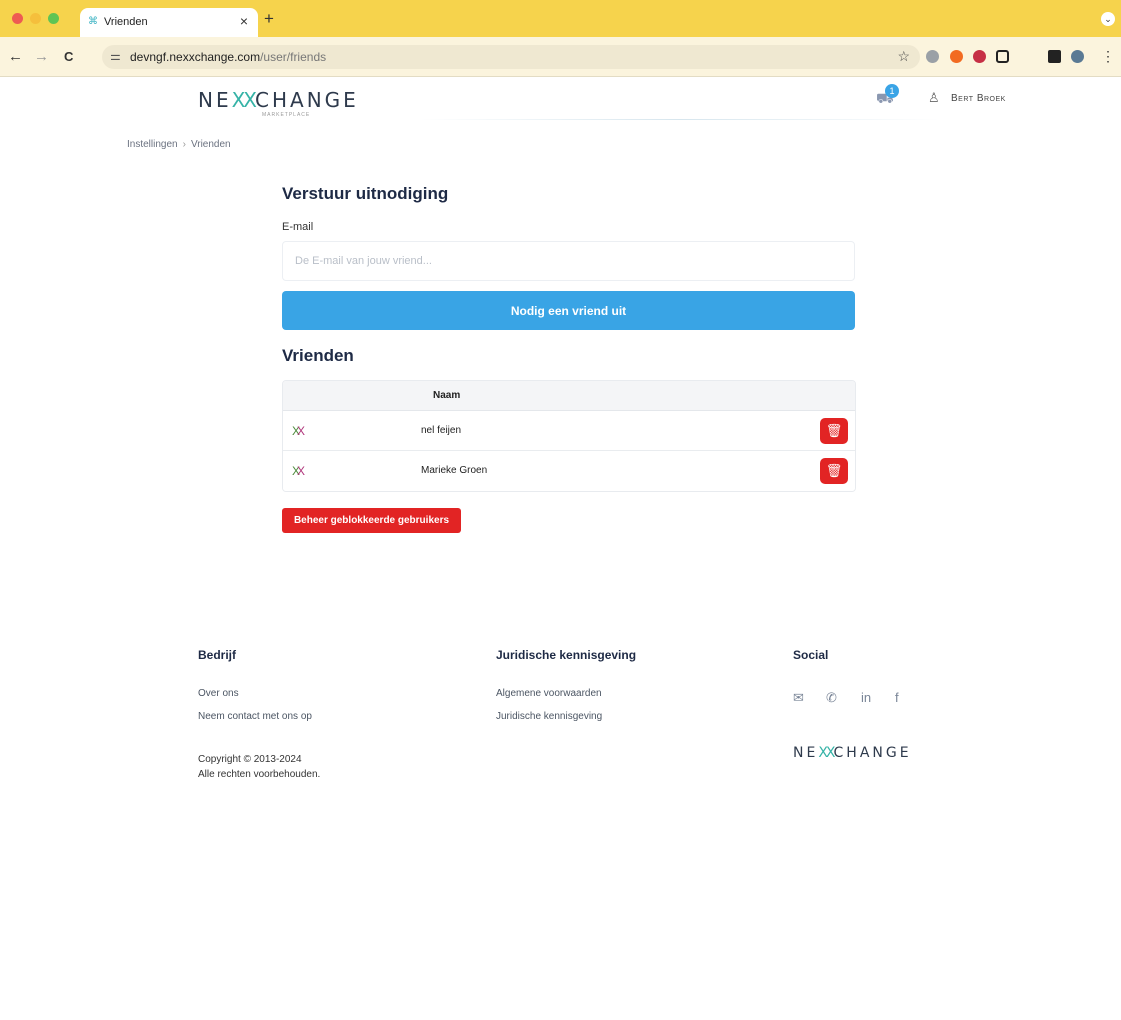  Describe the element at coordinates (934, 98) in the screenshot. I see `user-icon: ♙` at that location.